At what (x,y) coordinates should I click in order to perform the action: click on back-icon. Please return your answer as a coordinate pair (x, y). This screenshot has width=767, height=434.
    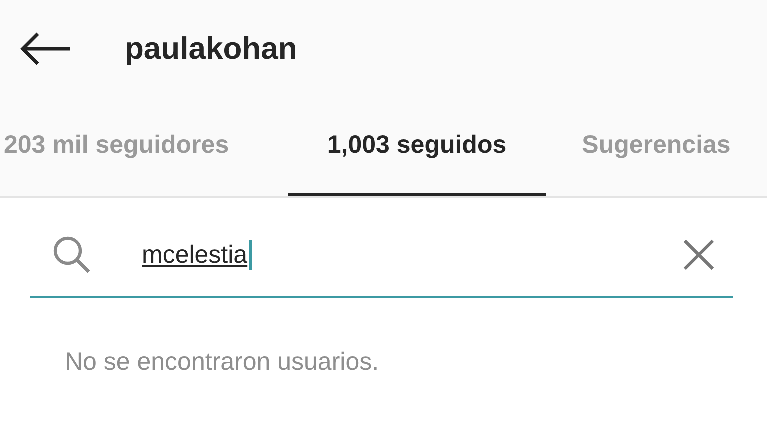
    Looking at the image, I should click on (46, 49).